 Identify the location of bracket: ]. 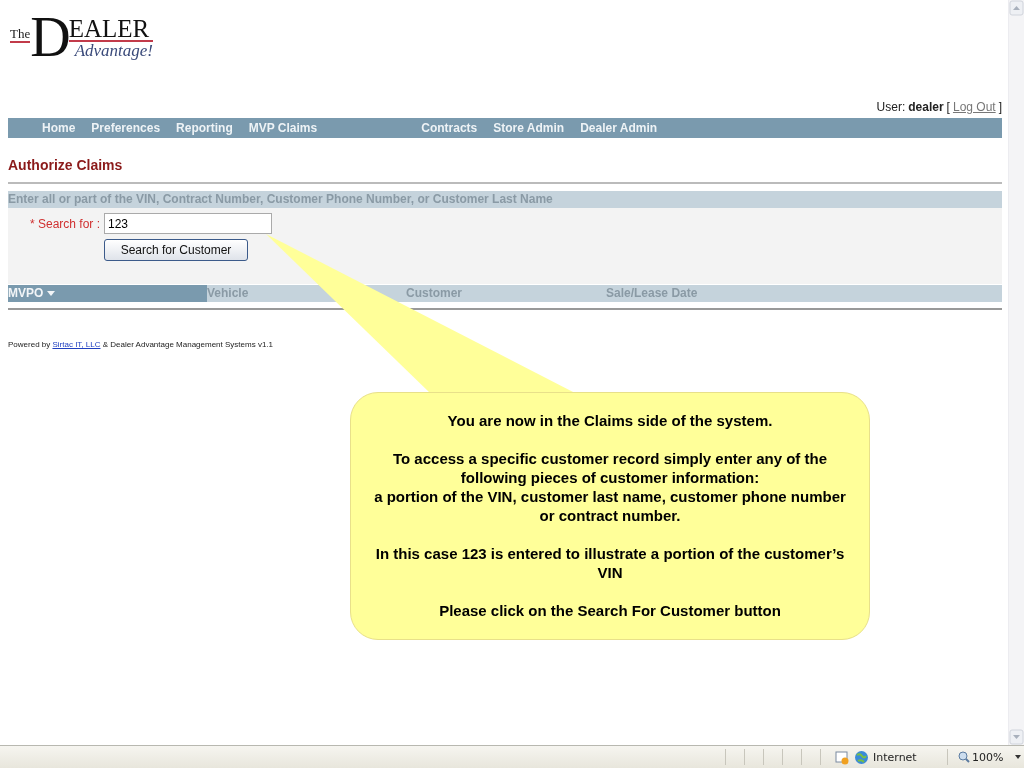
(1000, 107).